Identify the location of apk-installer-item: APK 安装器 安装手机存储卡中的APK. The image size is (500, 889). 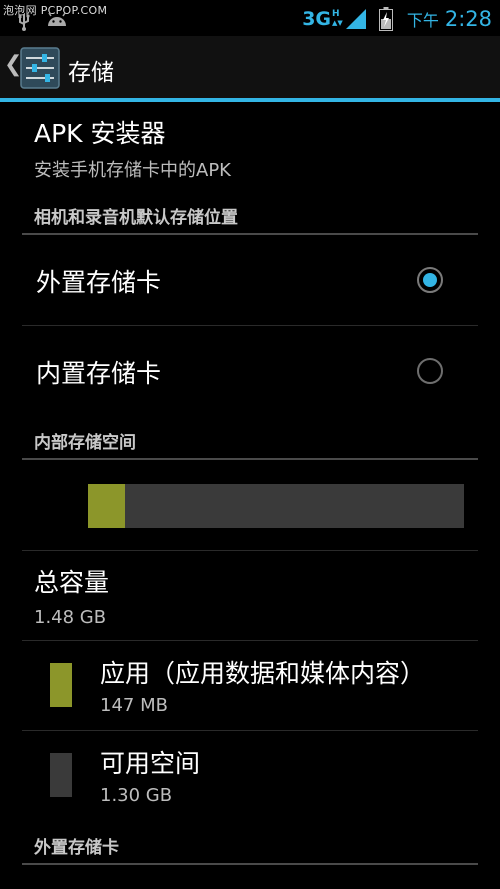
(254, 151).